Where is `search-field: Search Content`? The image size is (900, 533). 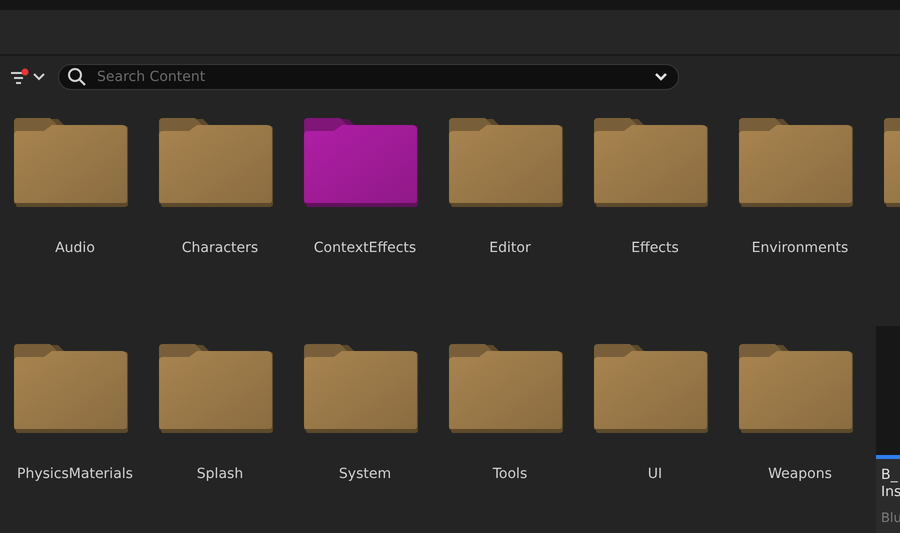 search-field: Search Content is located at coordinates (370, 77).